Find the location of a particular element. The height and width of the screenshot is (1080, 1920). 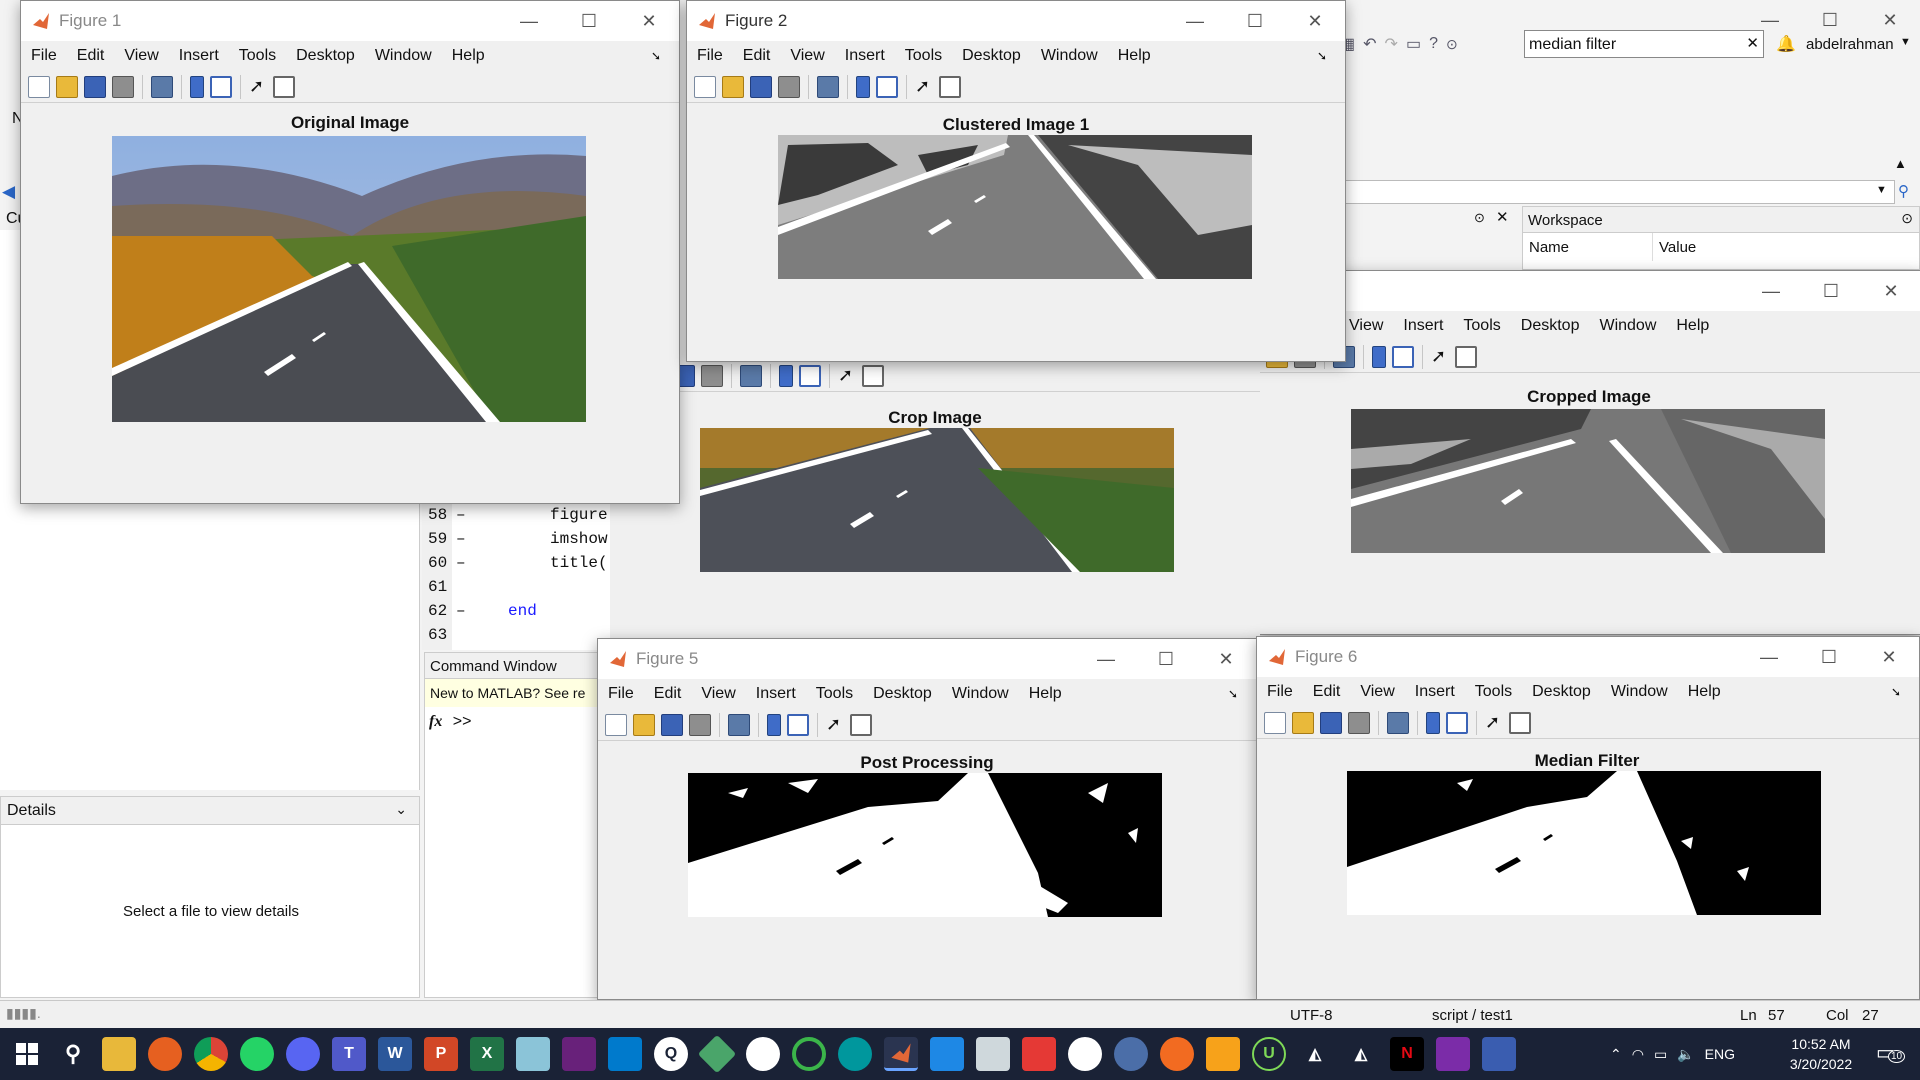

app-q-icon: Q is located at coordinates (671, 1054).